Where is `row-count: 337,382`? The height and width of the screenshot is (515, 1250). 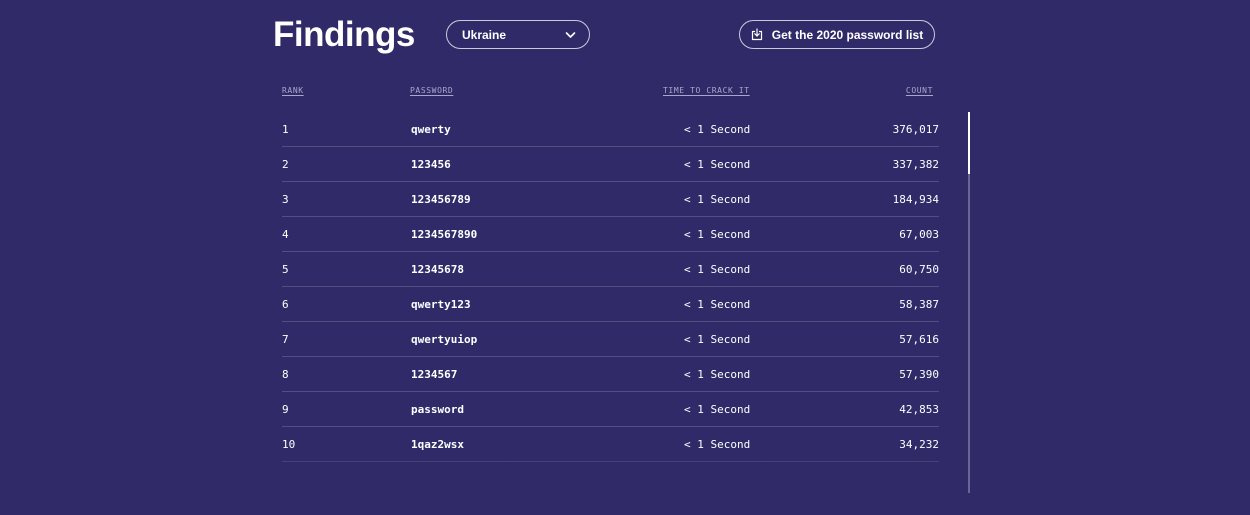 row-count: 337,382 is located at coordinates (915, 164).